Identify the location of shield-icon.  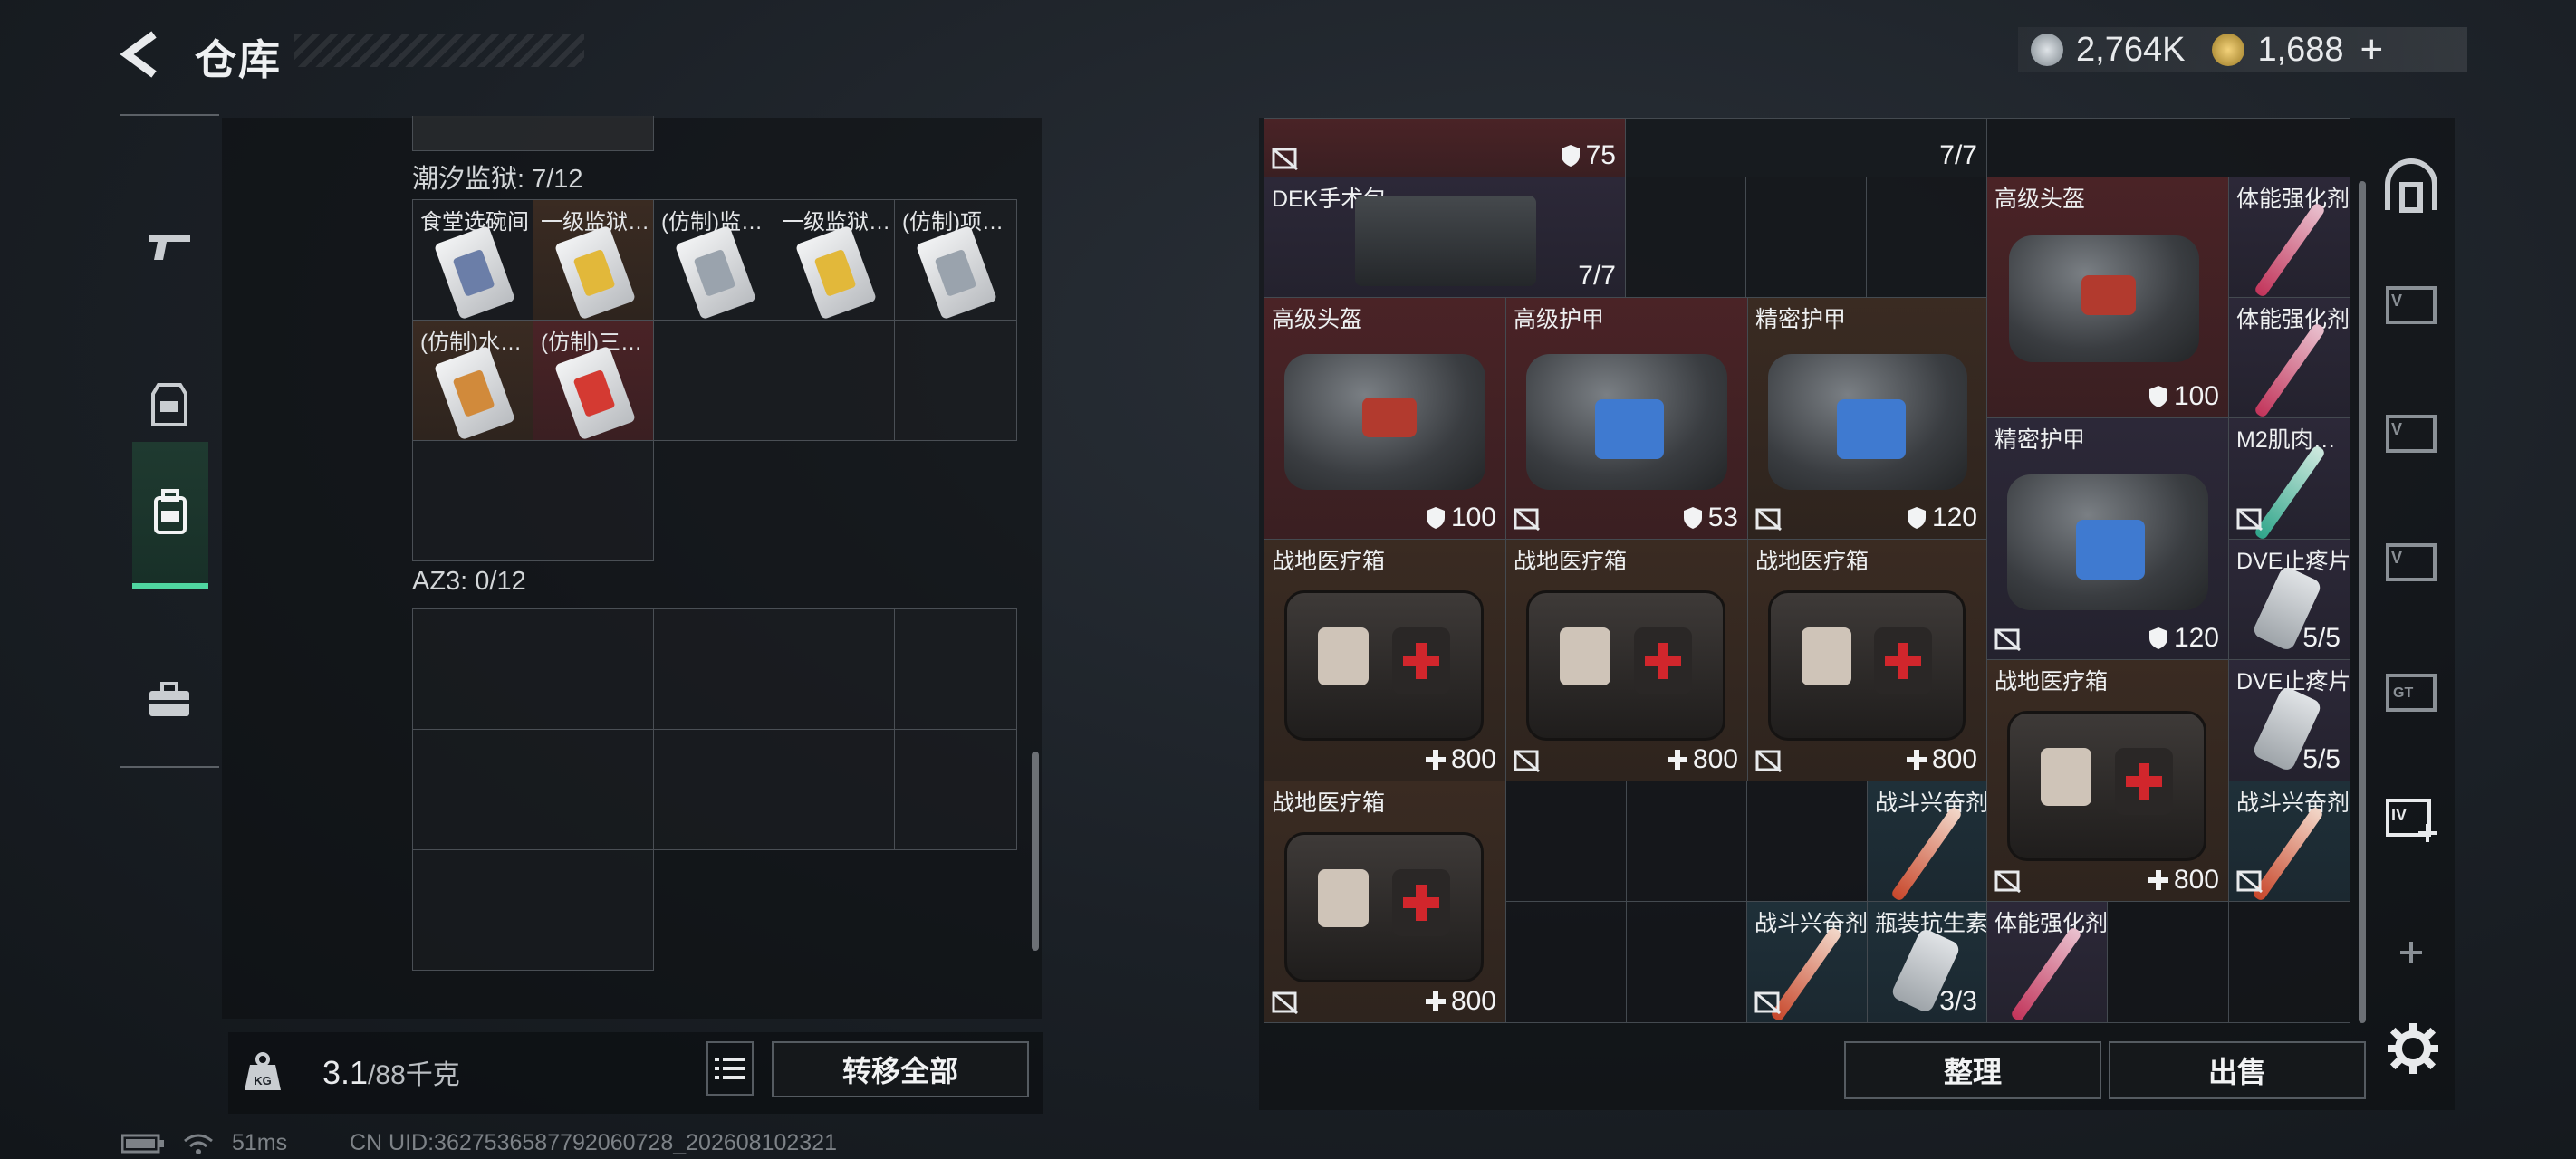
(1692, 518).